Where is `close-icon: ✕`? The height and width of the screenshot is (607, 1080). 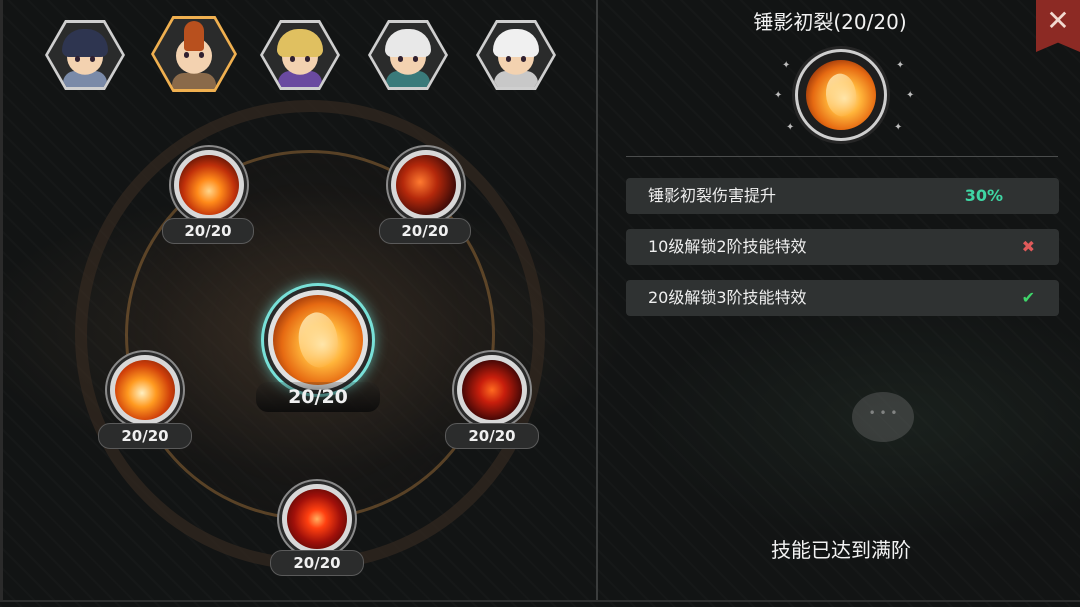
close-icon: ✕ is located at coordinates (1058, 20).